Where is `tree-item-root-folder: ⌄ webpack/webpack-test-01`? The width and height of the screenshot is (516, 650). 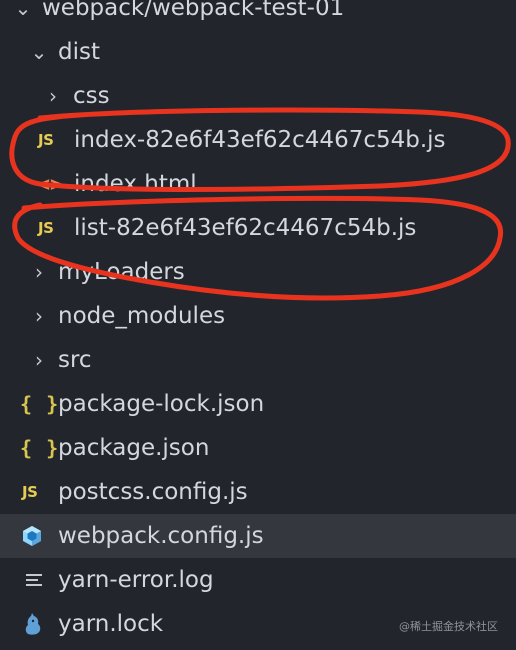
tree-item-root-folder: ⌄ webpack/webpack-test-01 is located at coordinates (258, 15).